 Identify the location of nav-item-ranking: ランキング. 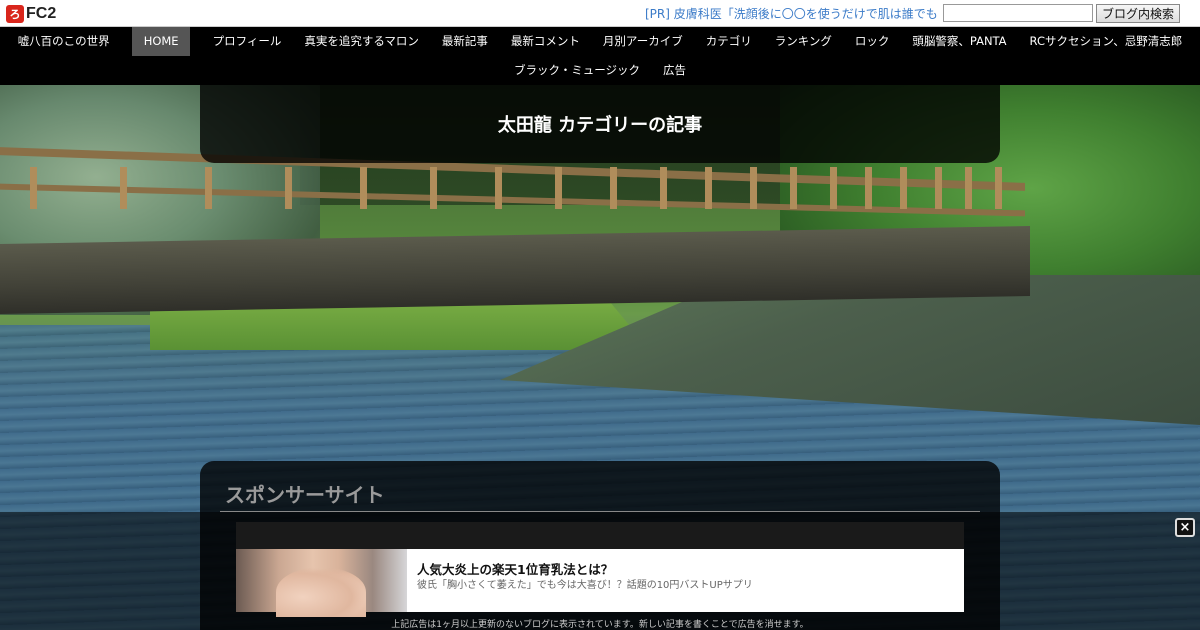
(803, 41).